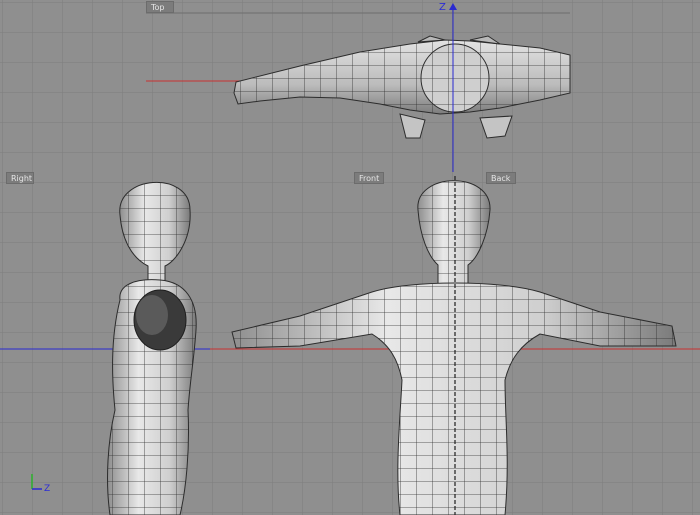  Describe the element at coordinates (501, 178) in the screenshot. I see `viewport-label-back: Back` at that location.